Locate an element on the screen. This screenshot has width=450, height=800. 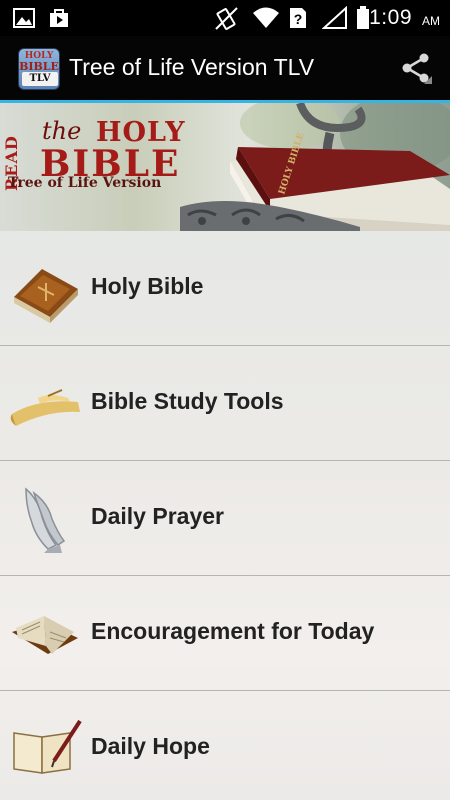
vibrate-icon is located at coordinates (226, 18).